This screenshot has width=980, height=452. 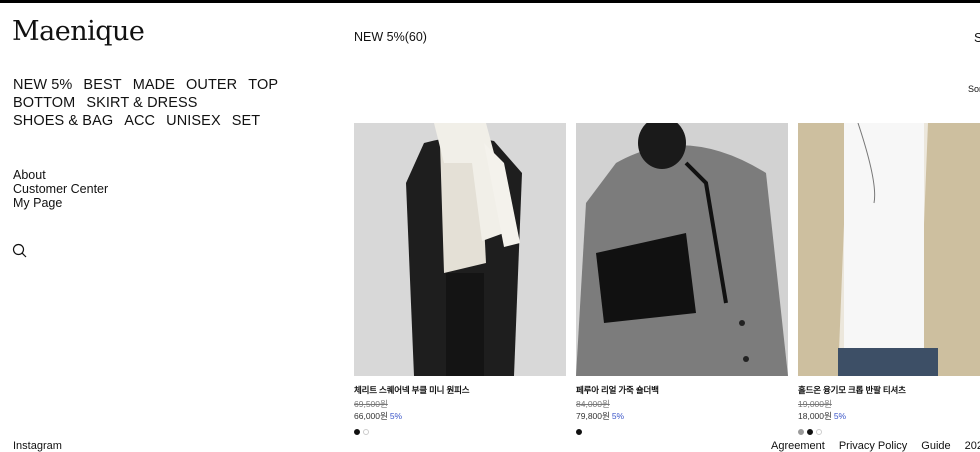 I want to click on customer-center-link: Customer Center, so click(x=60, y=189).